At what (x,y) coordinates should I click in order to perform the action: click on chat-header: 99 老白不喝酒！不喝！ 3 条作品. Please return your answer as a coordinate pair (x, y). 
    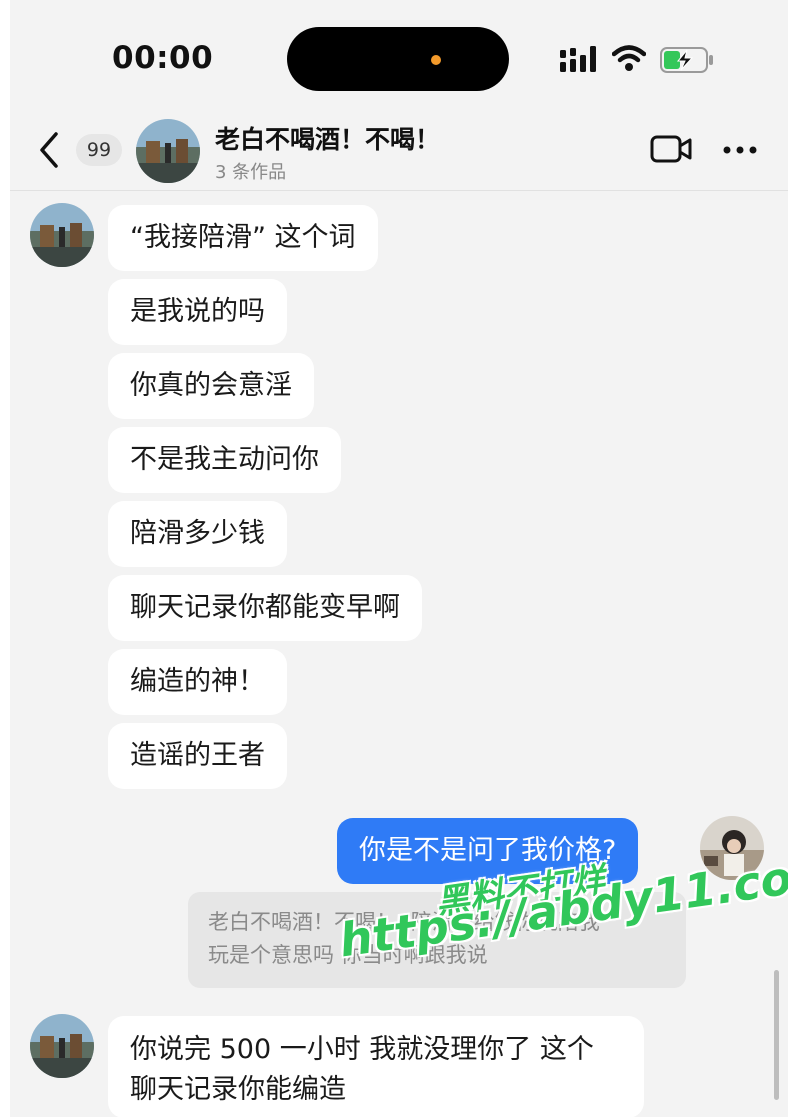
    Looking at the image, I should click on (399, 150).